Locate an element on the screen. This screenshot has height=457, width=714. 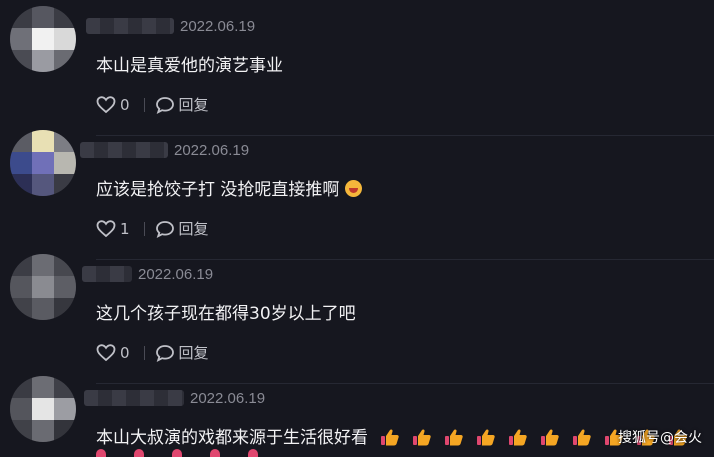
watermark: 搜狐号@会火 is located at coordinates (660, 438).